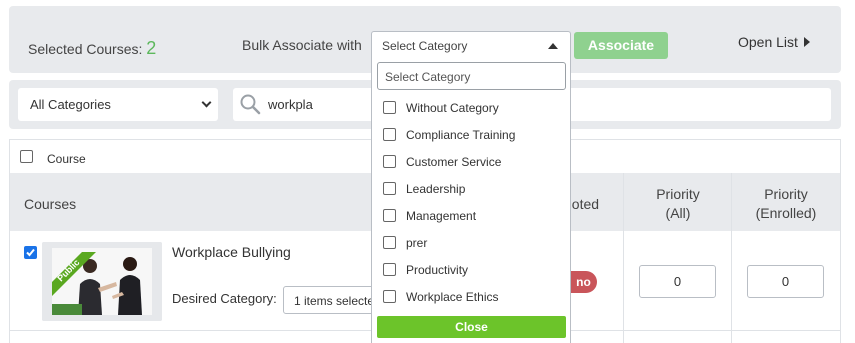 Image resolution: width=855 pixels, height=343 pixels. I want to click on dropdown-option: Leadership, so click(473, 189).